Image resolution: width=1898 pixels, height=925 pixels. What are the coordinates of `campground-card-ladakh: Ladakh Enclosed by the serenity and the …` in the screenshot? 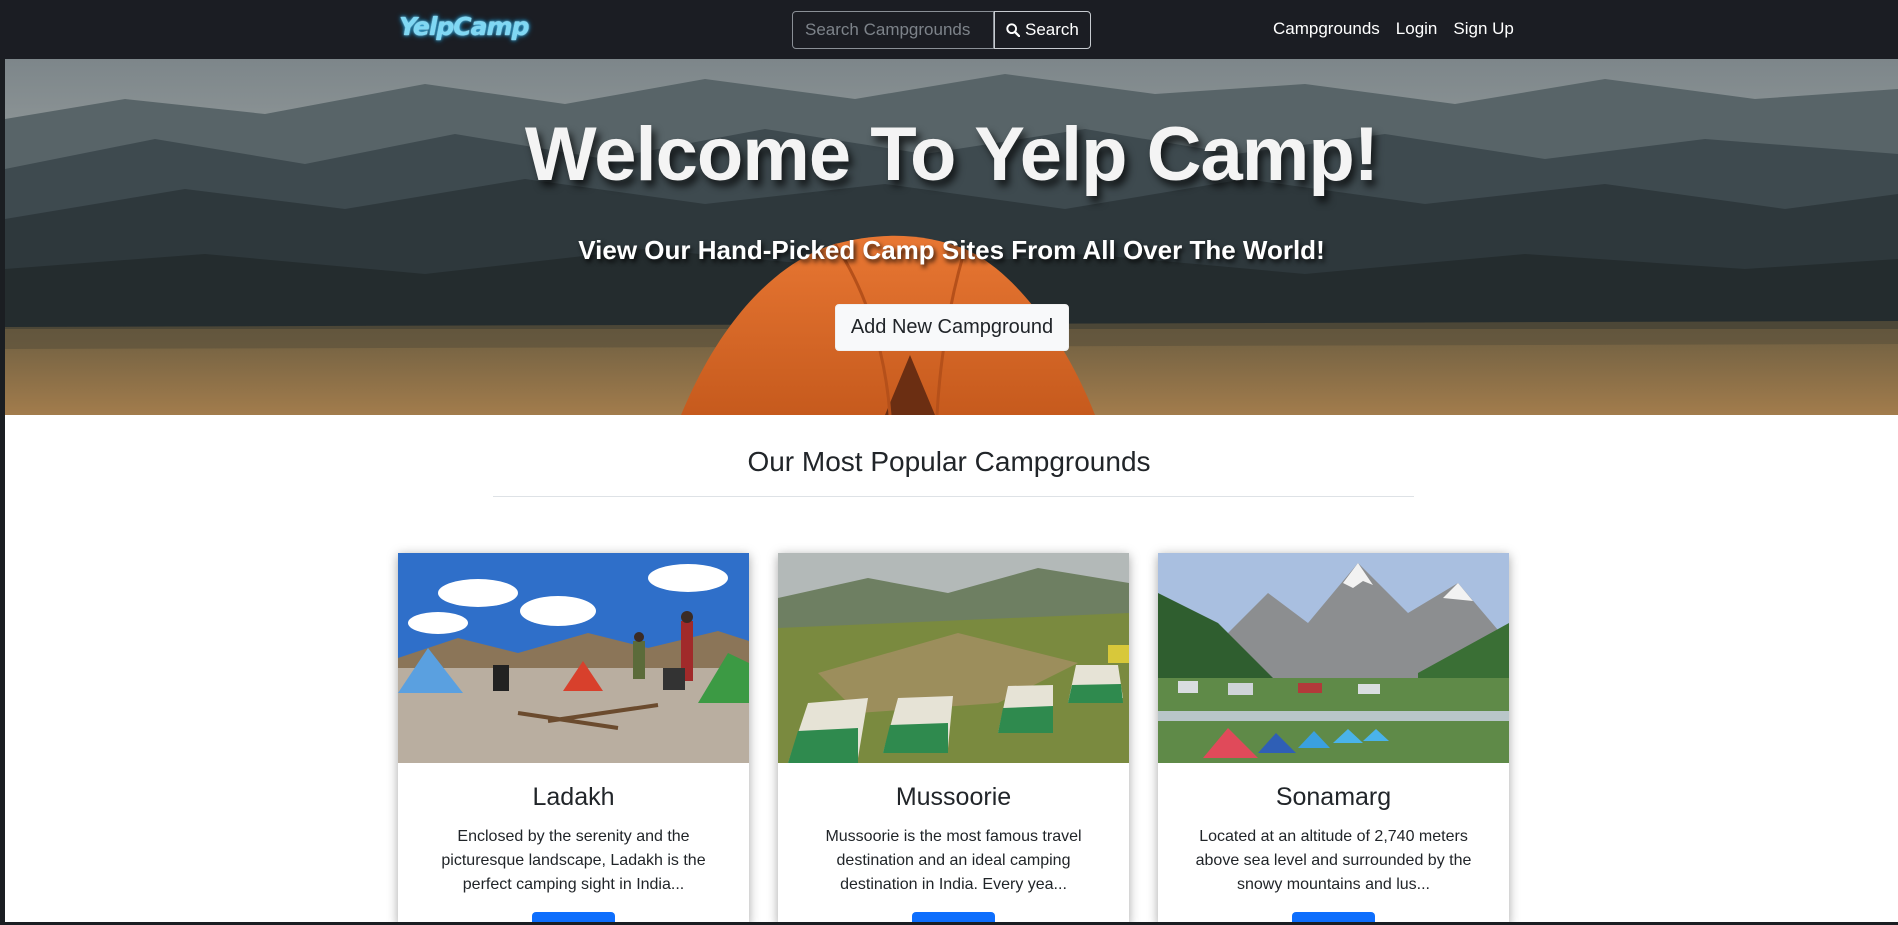 It's located at (573, 739).